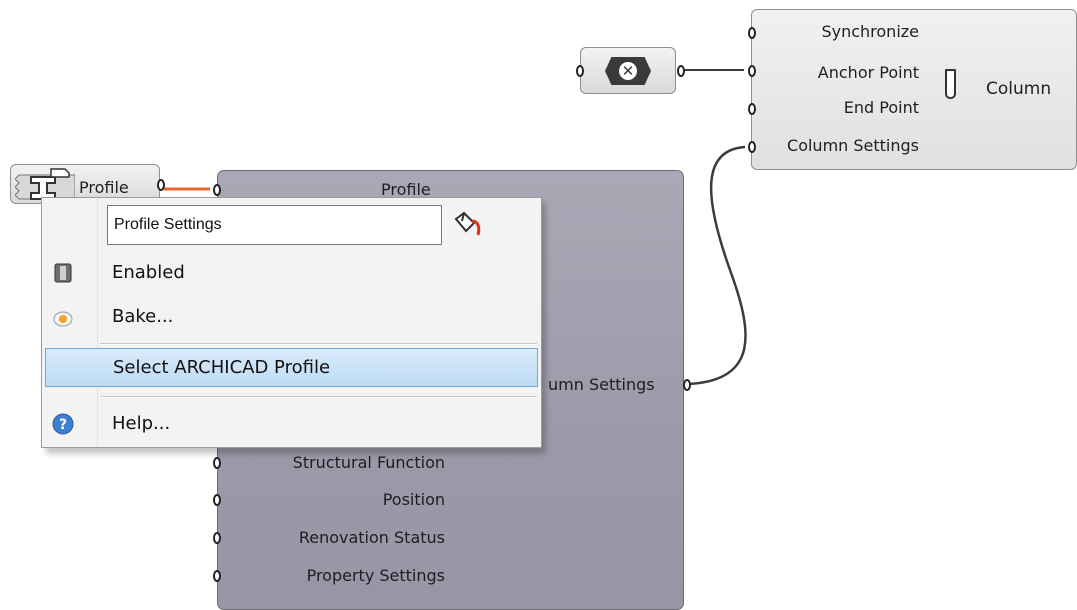 This screenshot has width=1077, height=610. I want to click on hexagon-icon: ✕, so click(628, 71).